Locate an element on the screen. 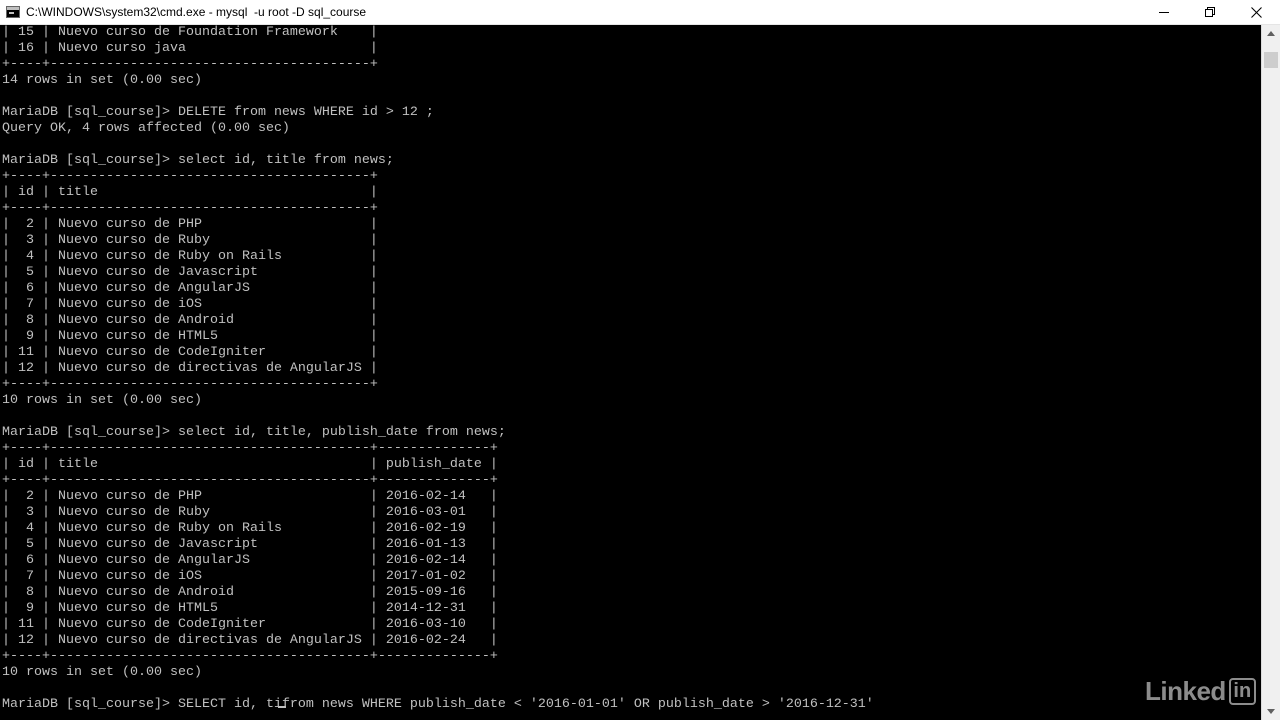  terminal-line: | 3 | Nuevo curso de Ruby | is located at coordinates (438, 241).